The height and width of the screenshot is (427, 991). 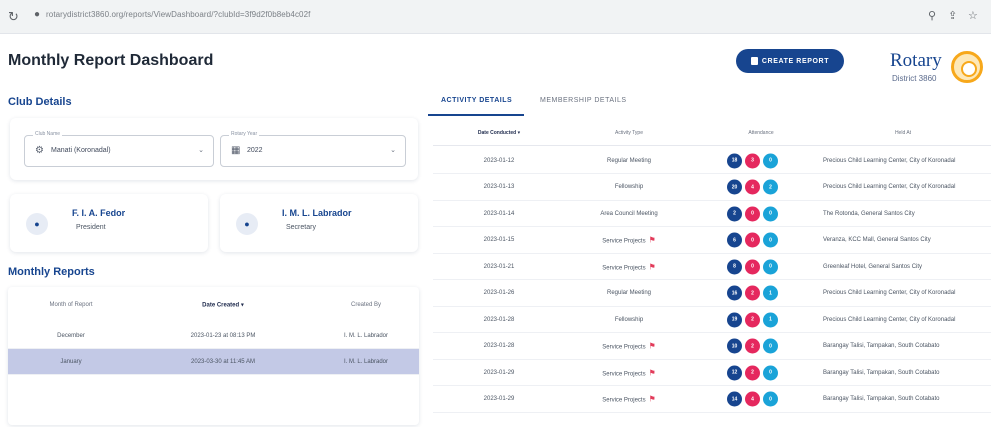 I want to click on members-count-badge: 20, so click(x=734, y=187).